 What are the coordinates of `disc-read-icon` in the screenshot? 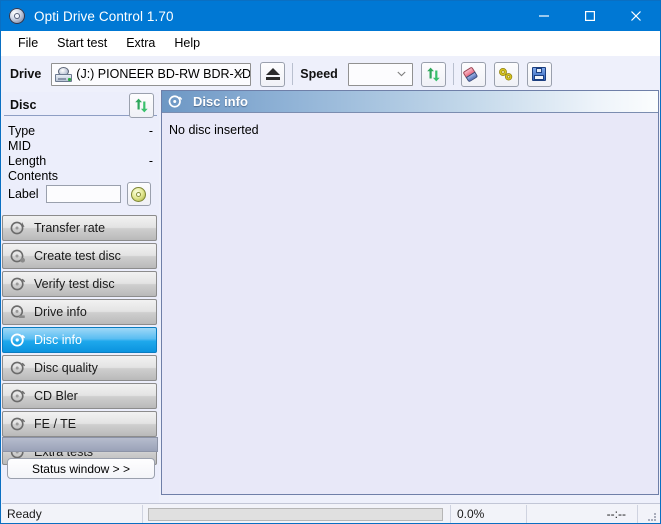 It's located at (139, 194).